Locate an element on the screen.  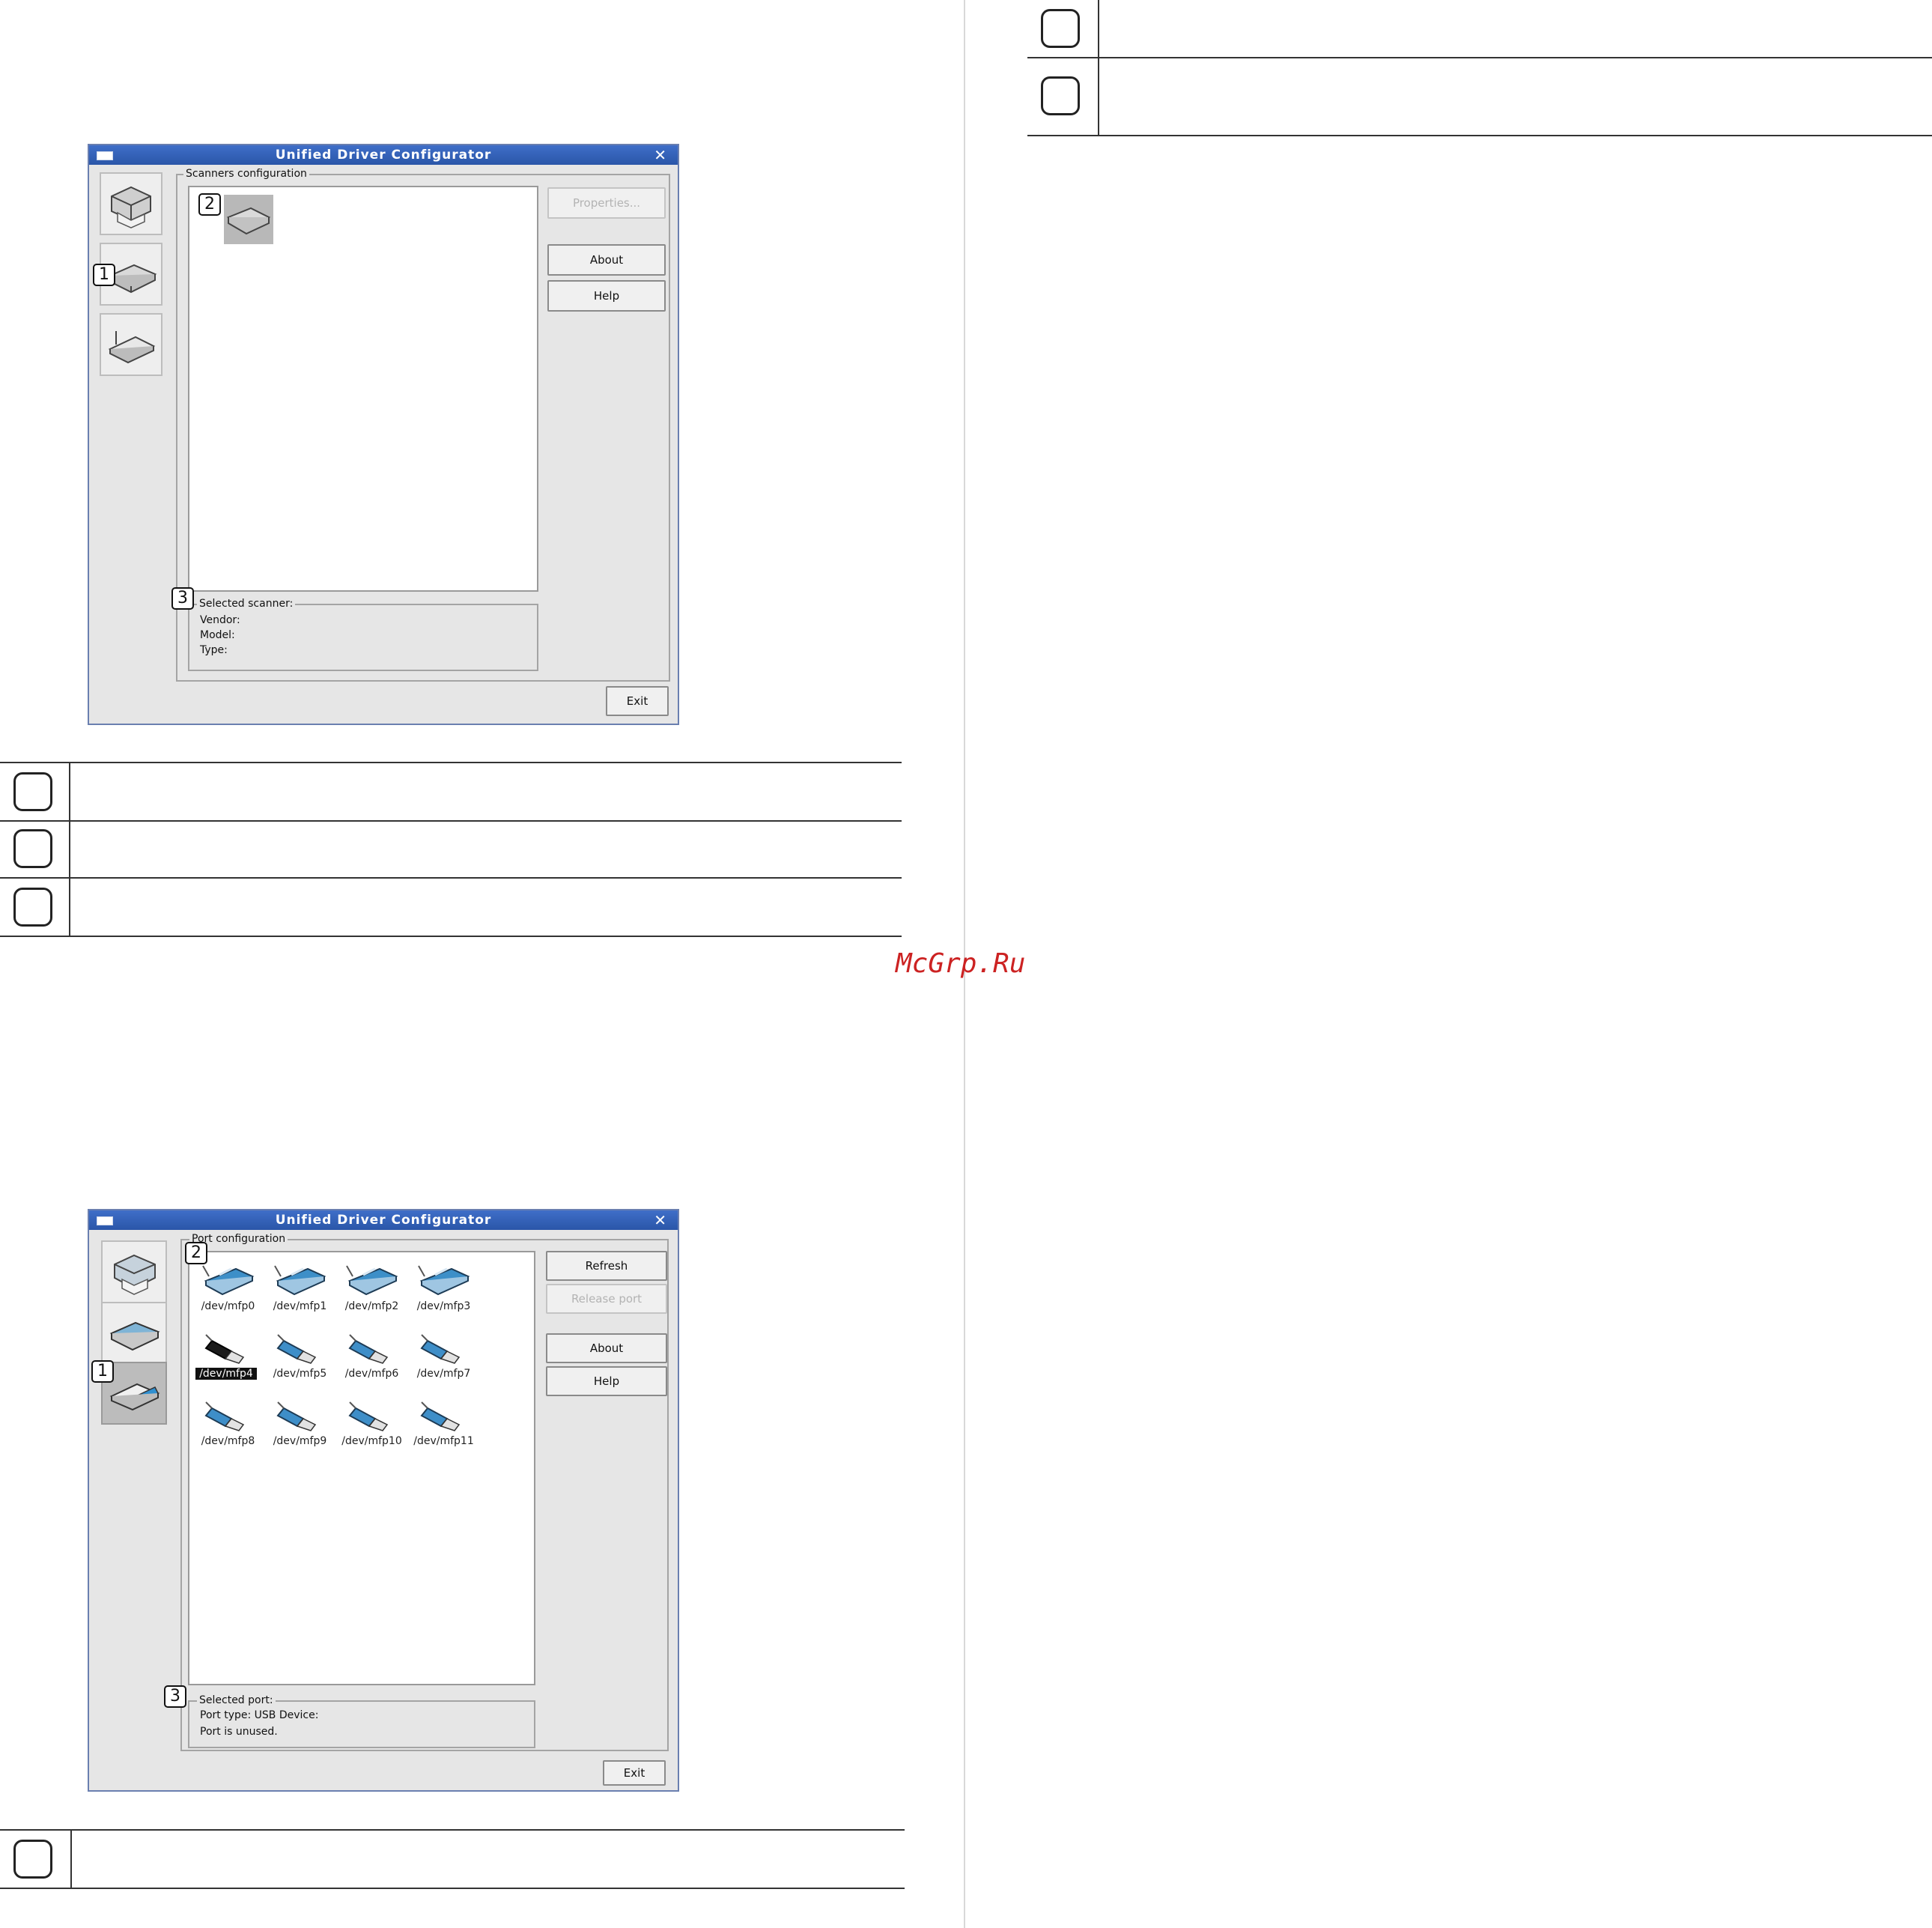
legend-table-port is located at coordinates (452, 1859).